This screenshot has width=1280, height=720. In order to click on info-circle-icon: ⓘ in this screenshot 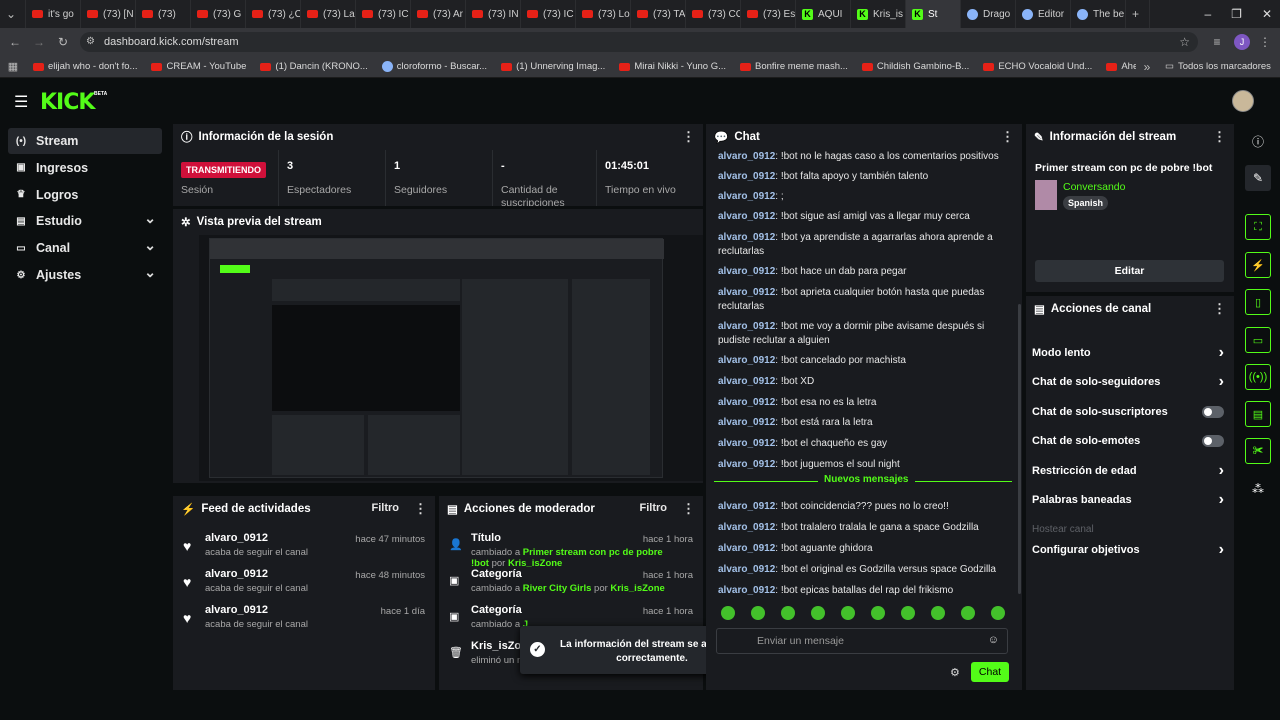, I will do `click(1258, 141)`.